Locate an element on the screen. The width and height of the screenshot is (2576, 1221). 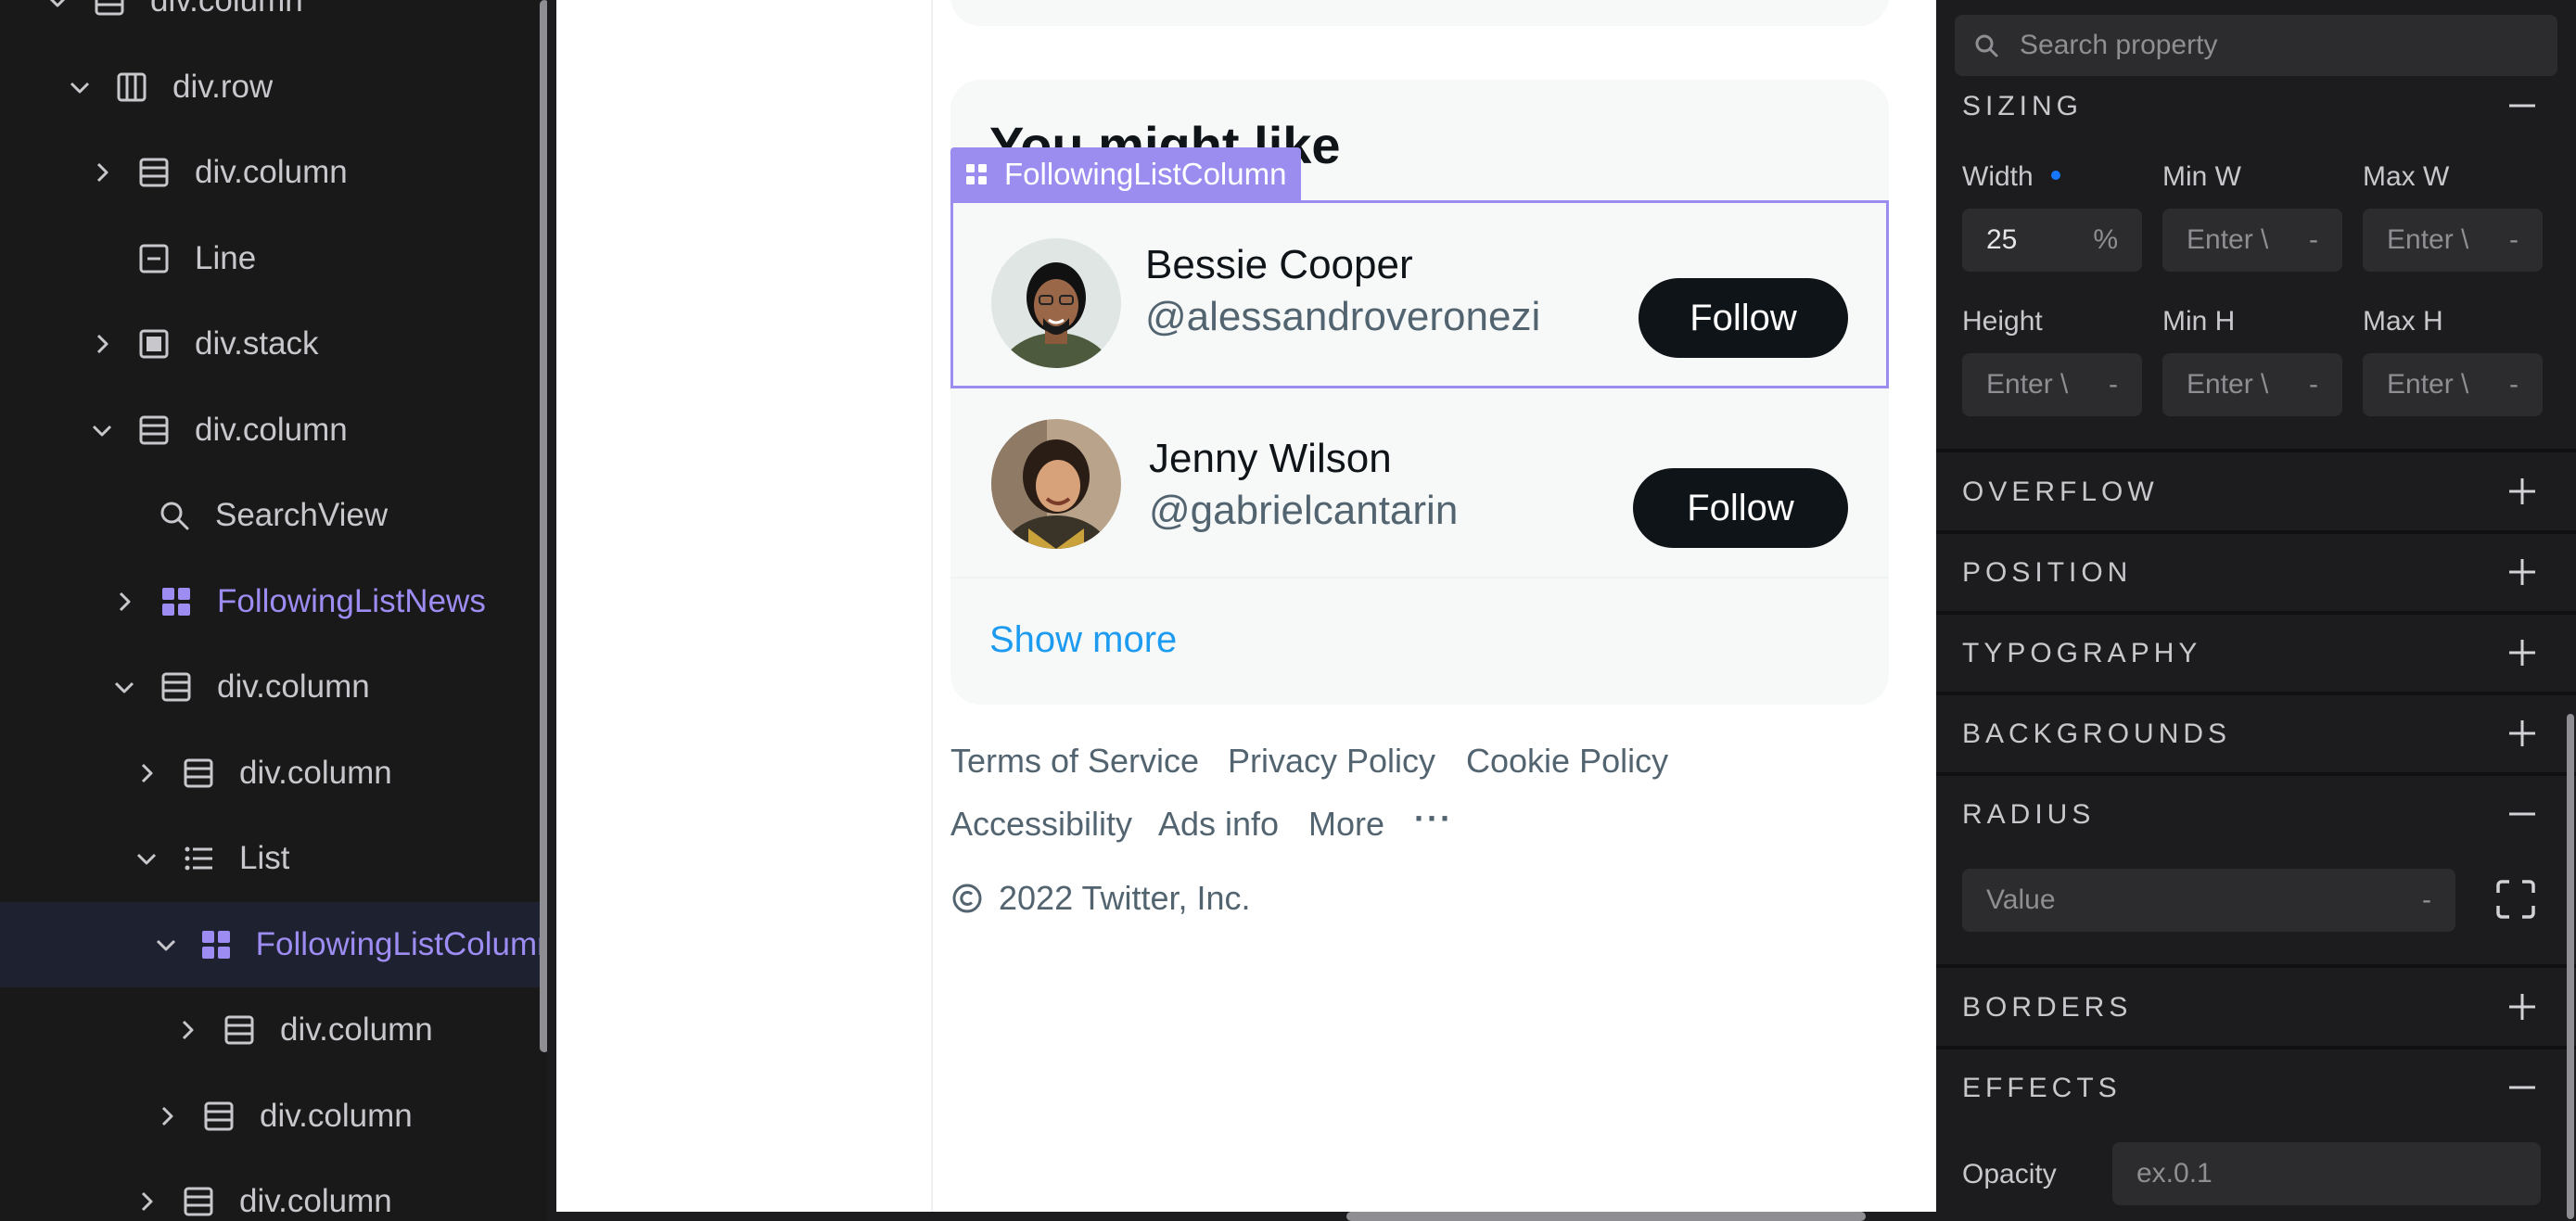
footer-link-terms: Terms of Service is located at coordinates (1075, 761).